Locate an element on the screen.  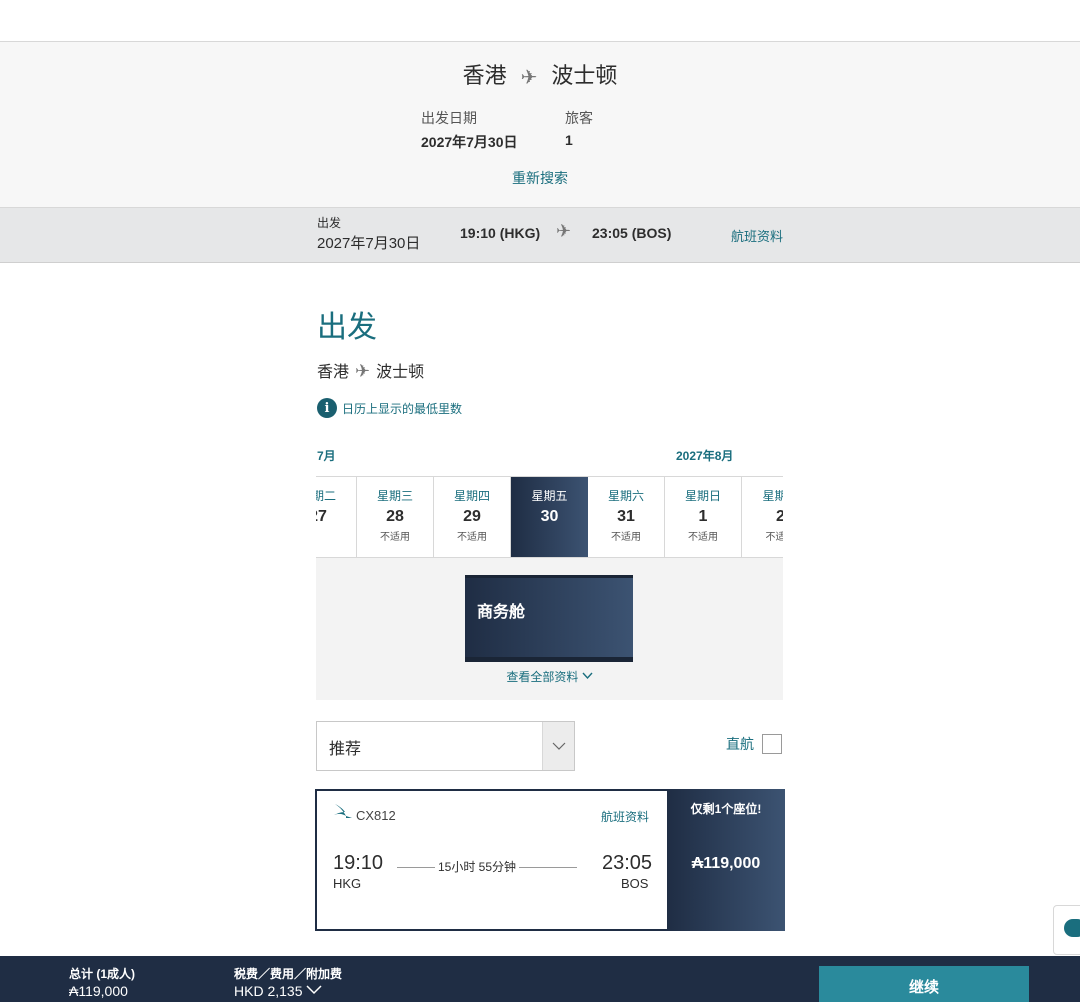
view-all-details-link: 查看全部资料 is located at coordinates (549, 676).